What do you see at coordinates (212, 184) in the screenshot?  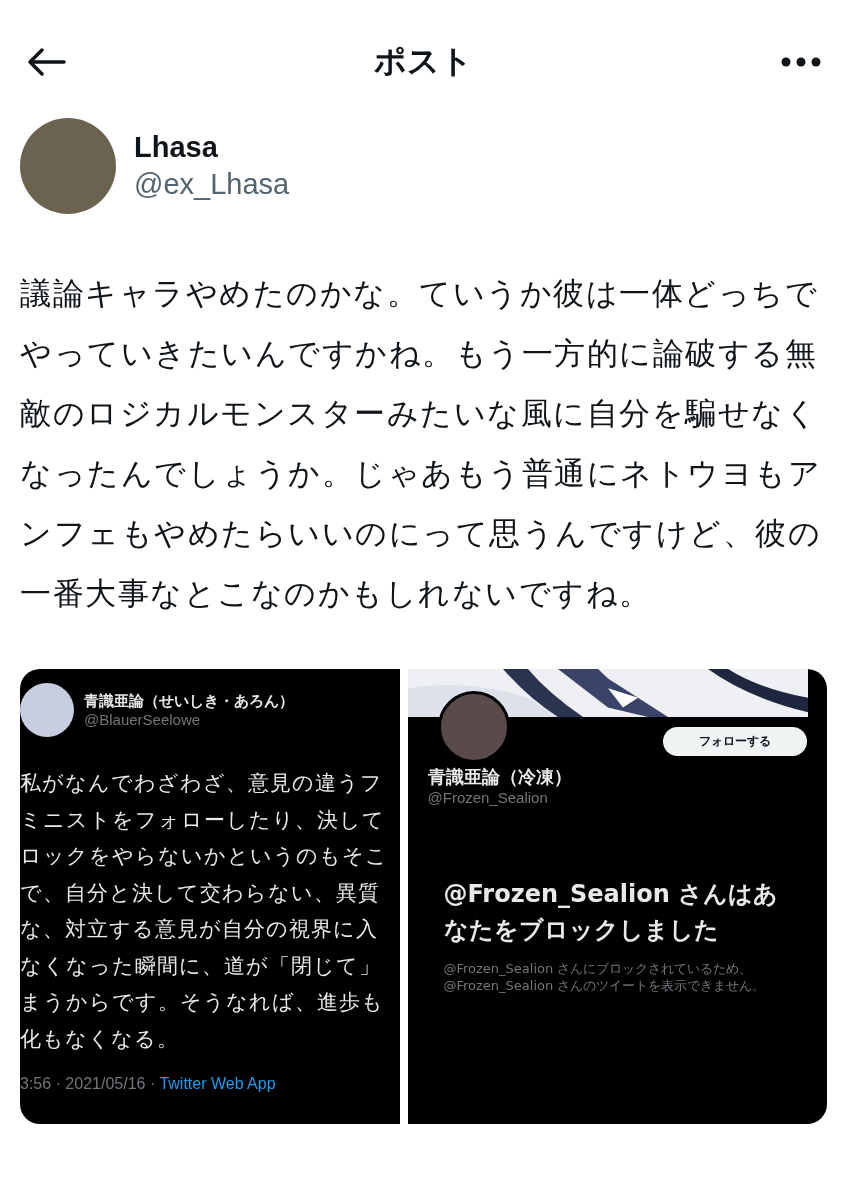 I see `author-handle: @ex_Lhasa` at bounding box center [212, 184].